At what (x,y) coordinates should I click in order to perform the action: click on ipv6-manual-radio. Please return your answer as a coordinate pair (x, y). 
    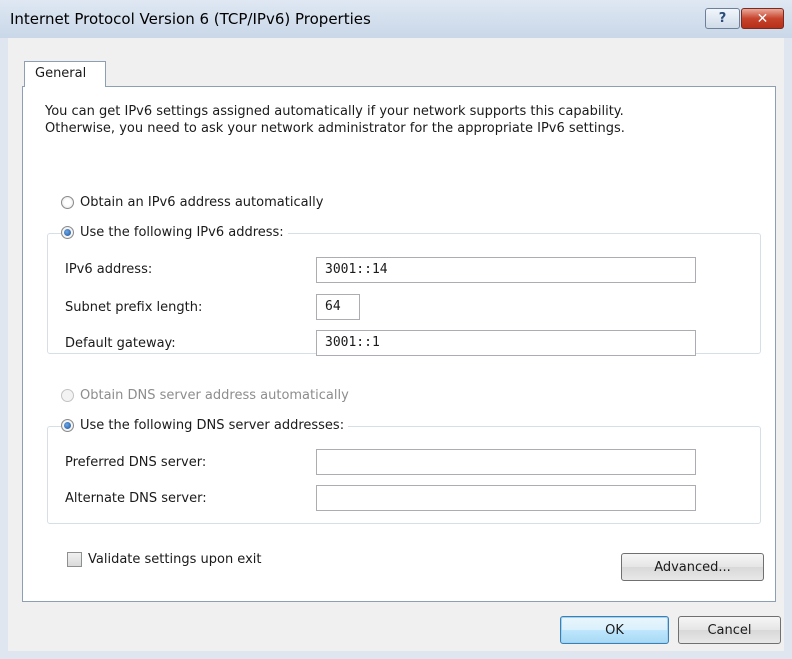
    Looking at the image, I should click on (67, 232).